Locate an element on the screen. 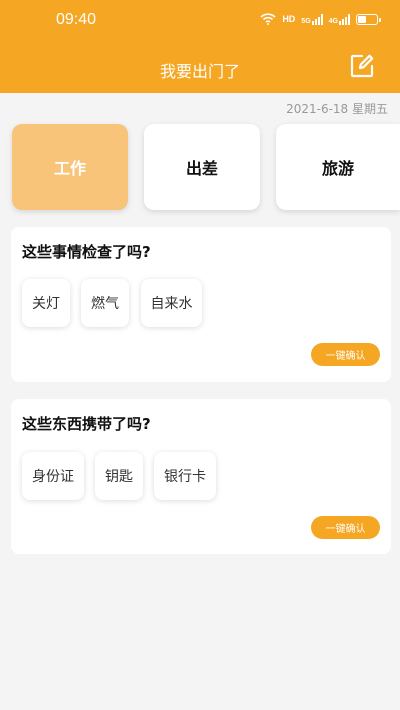  edit-icon is located at coordinates (362, 66).